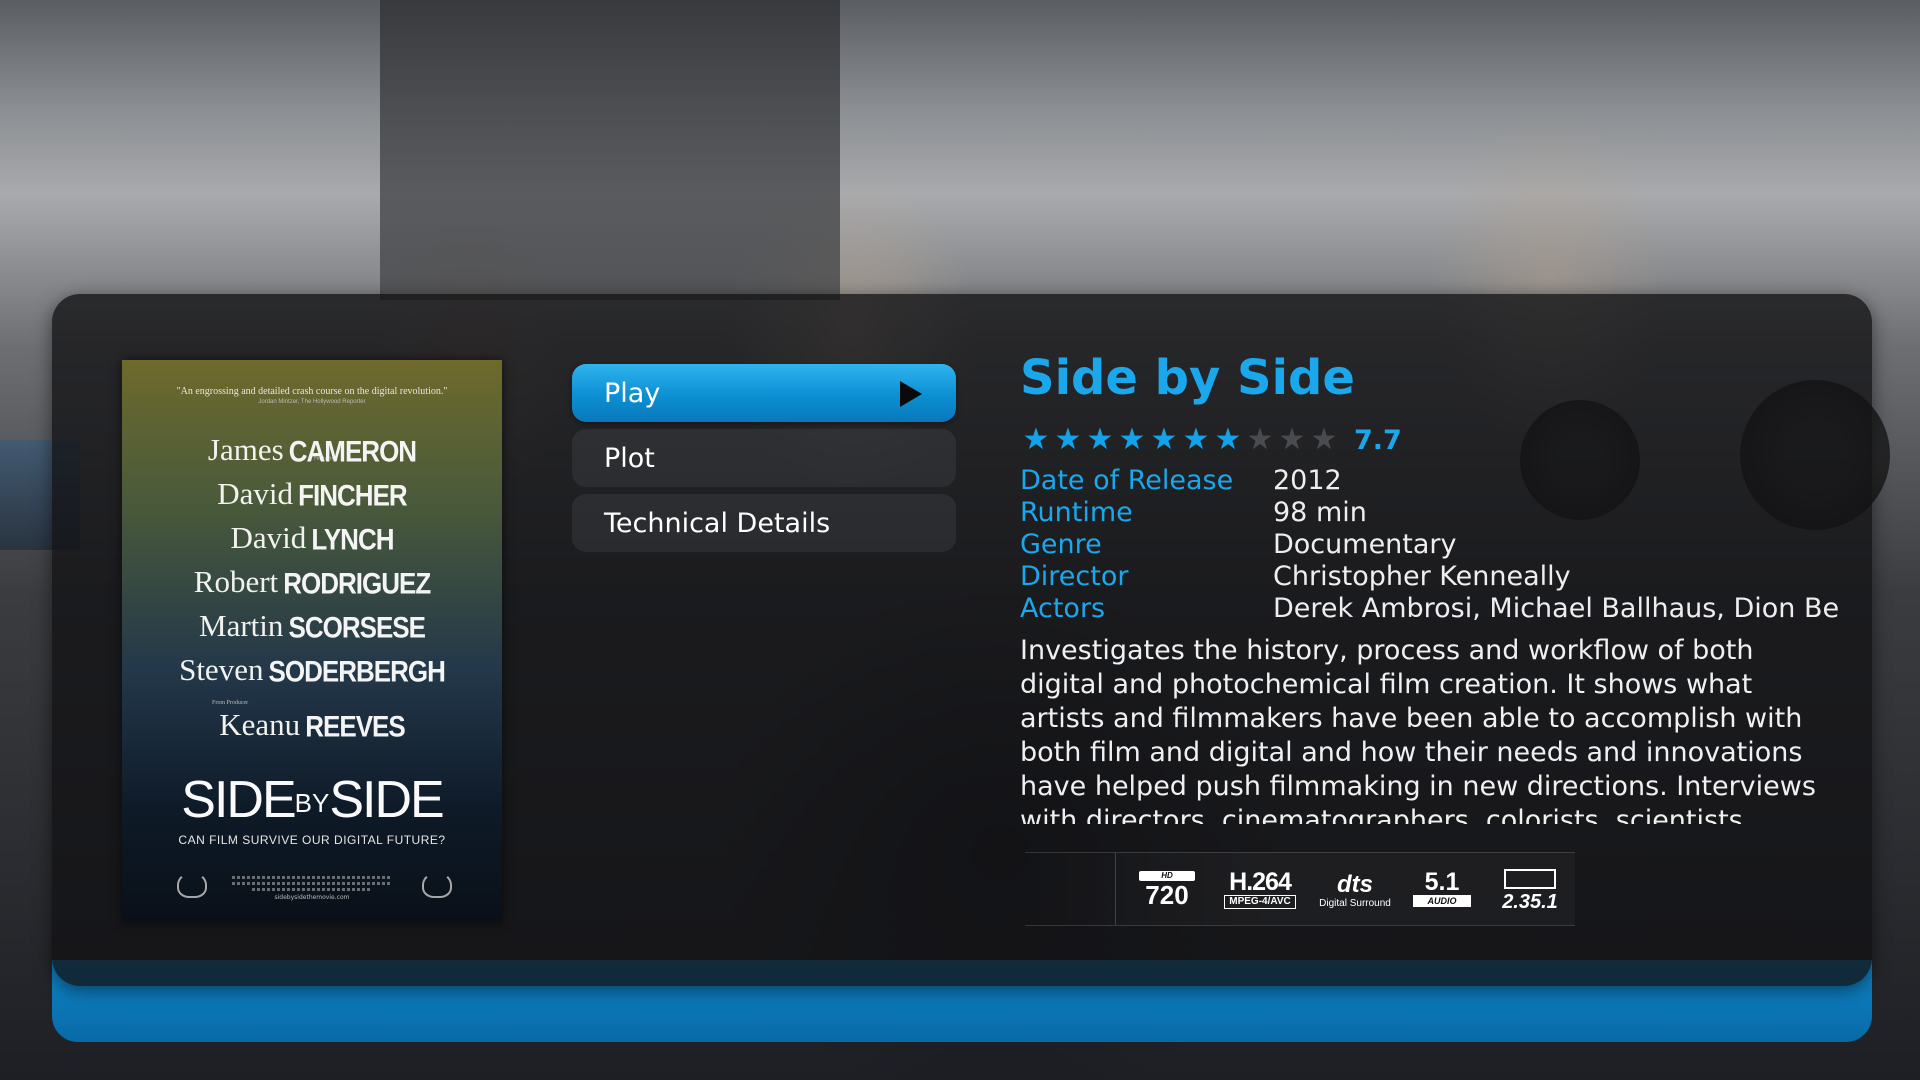  I want to click on label-genre: Genre, so click(1061, 544).